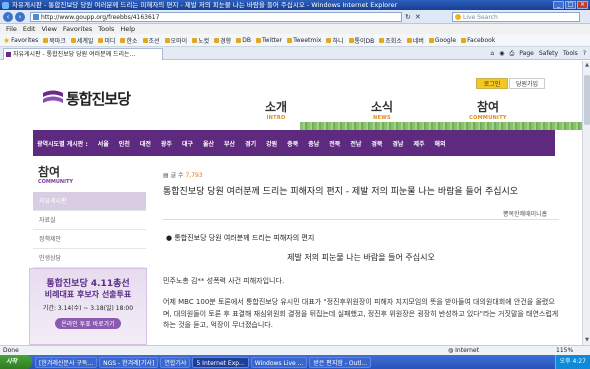 This screenshot has width=590, height=369. Describe the element at coordinates (548, 53) in the screenshot. I see `safety-menu: Safety` at that location.